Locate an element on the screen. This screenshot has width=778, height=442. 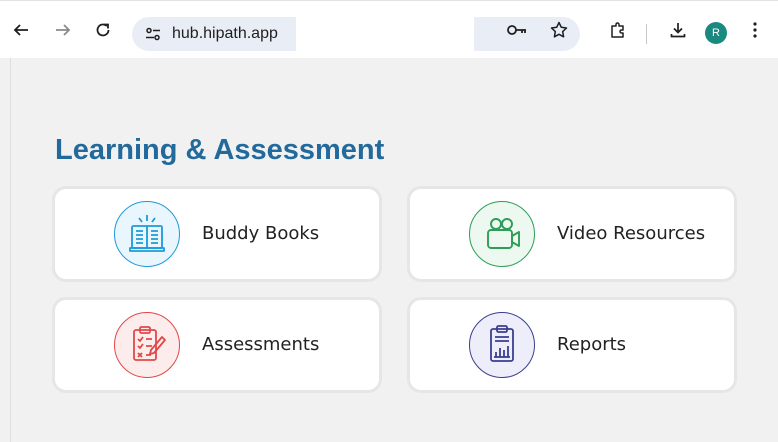
reports-card: Reports is located at coordinates (572, 345).